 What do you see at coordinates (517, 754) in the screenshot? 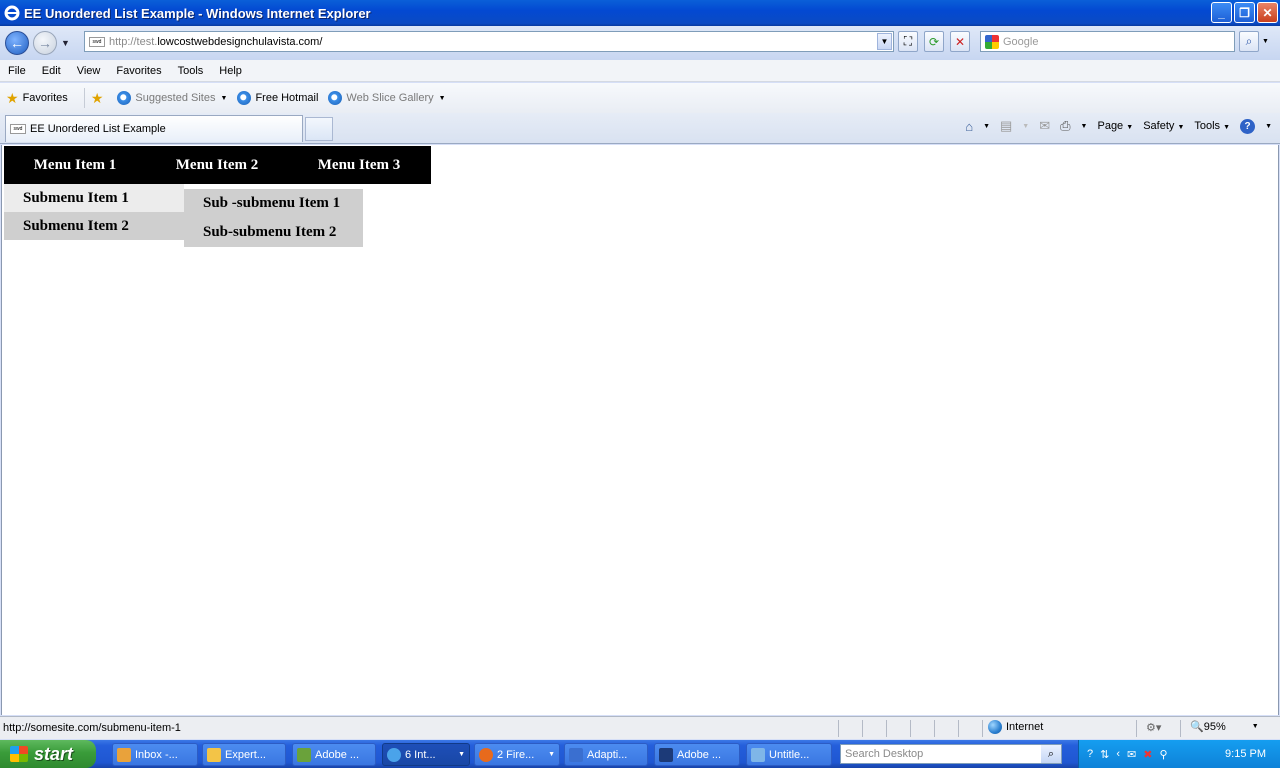
I see `taskbar-item-firefox-group: 2 Fire... ▼` at bounding box center [517, 754].